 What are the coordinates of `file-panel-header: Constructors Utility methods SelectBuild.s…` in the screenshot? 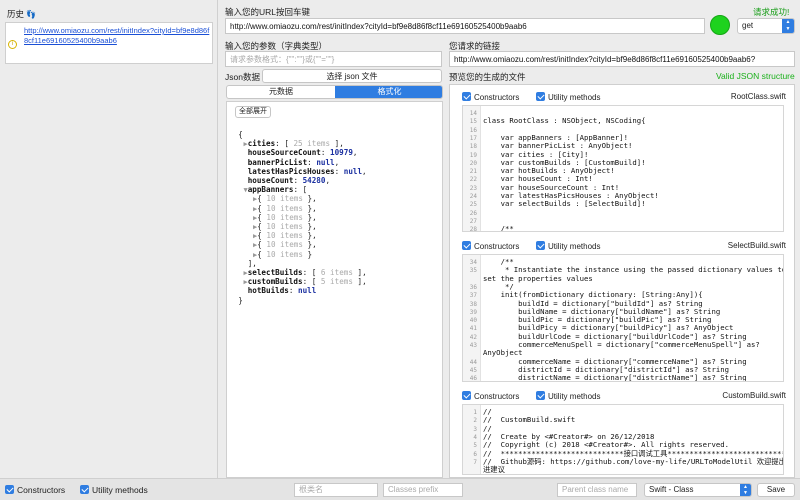 It's located at (622, 245).